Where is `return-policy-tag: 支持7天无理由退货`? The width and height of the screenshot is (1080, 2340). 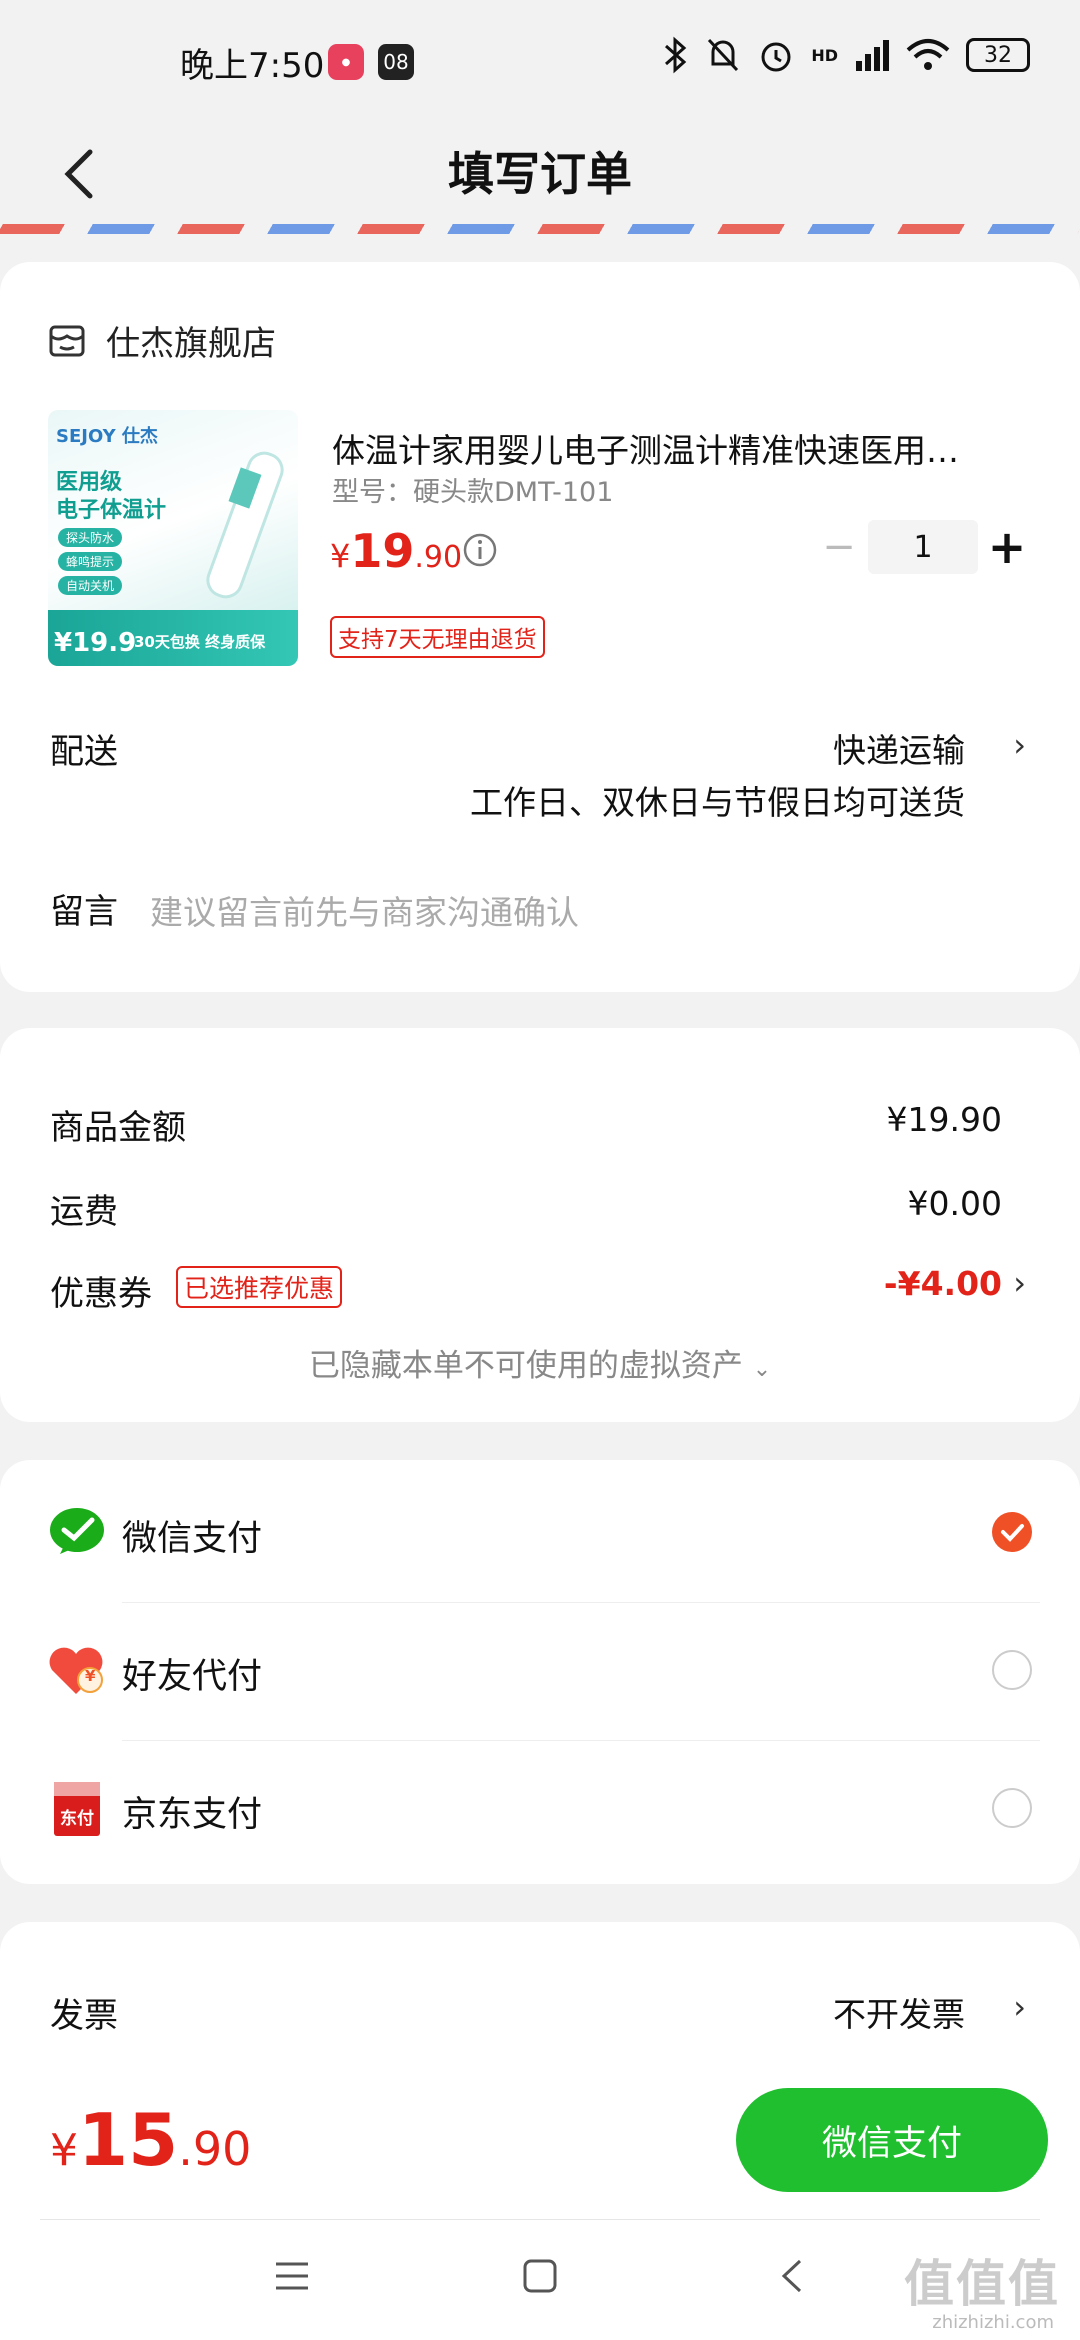 return-policy-tag: 支持7天无理由退货 is located at coordinates (437, 637).